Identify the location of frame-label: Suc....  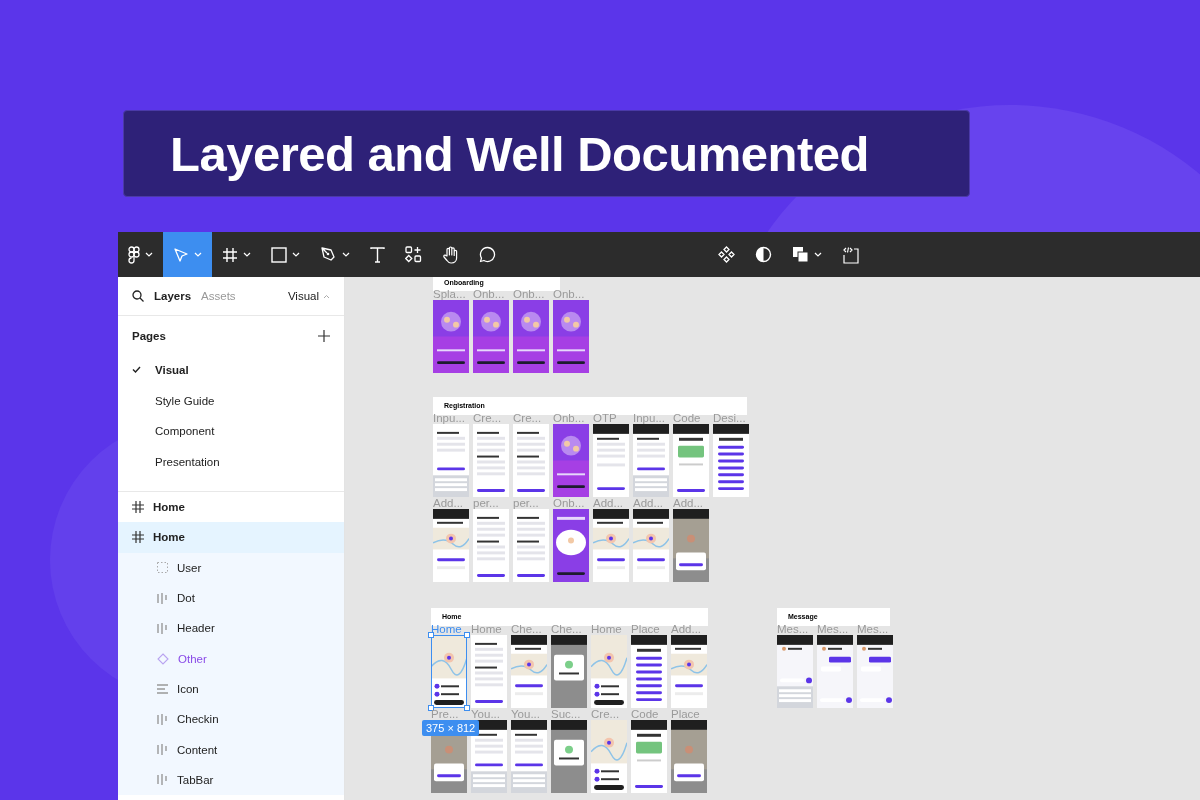
(569, 714).